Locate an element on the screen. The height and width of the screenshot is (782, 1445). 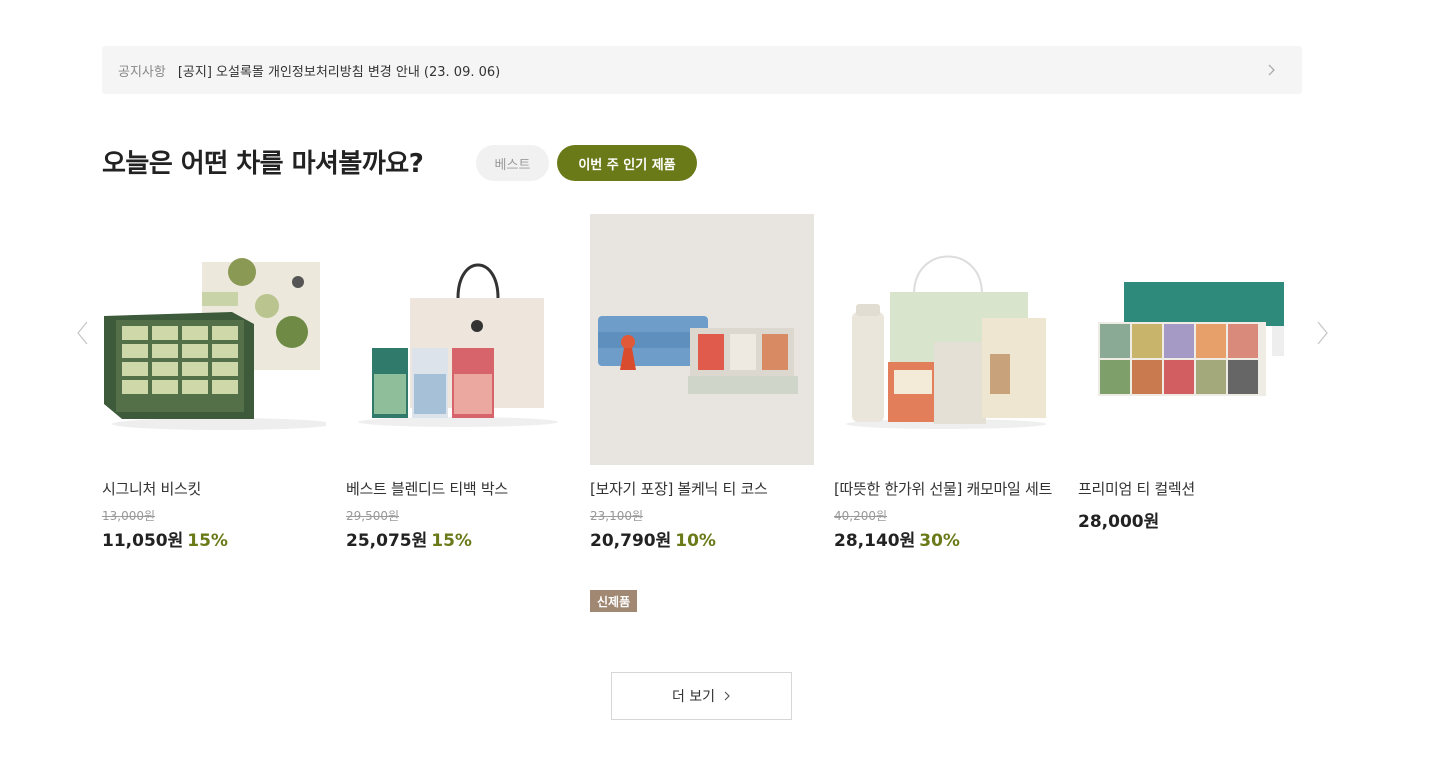
product-price: 11,050원 15% is located at coordinates (214, 538).